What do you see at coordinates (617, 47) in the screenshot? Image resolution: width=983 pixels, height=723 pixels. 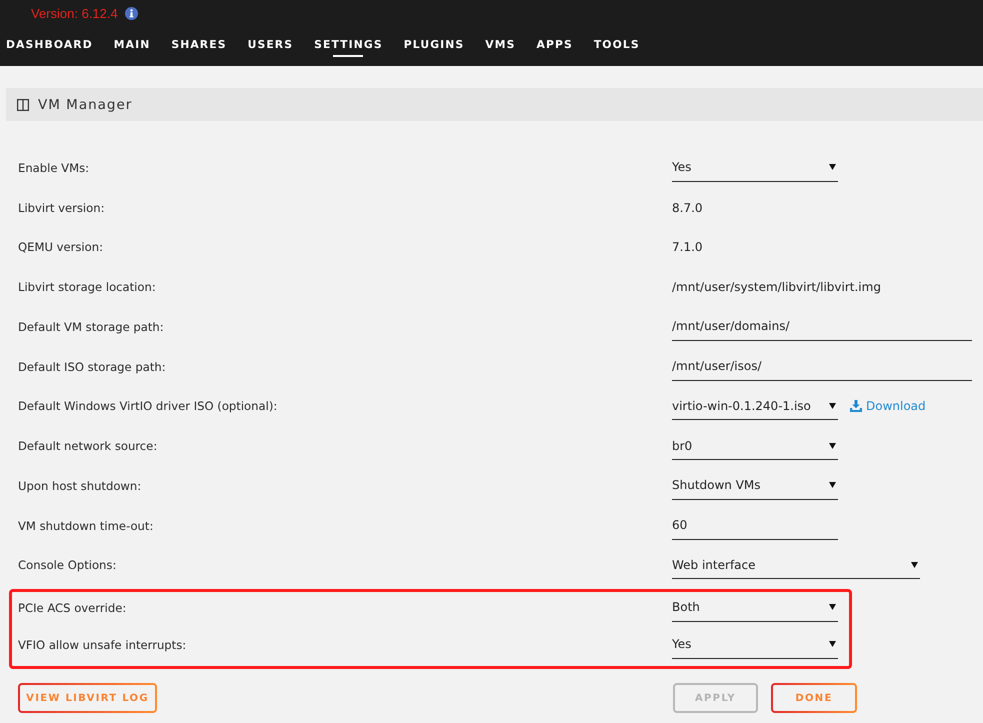 I see `nav-tab: TOOLS` at bounding box center [617, 47].